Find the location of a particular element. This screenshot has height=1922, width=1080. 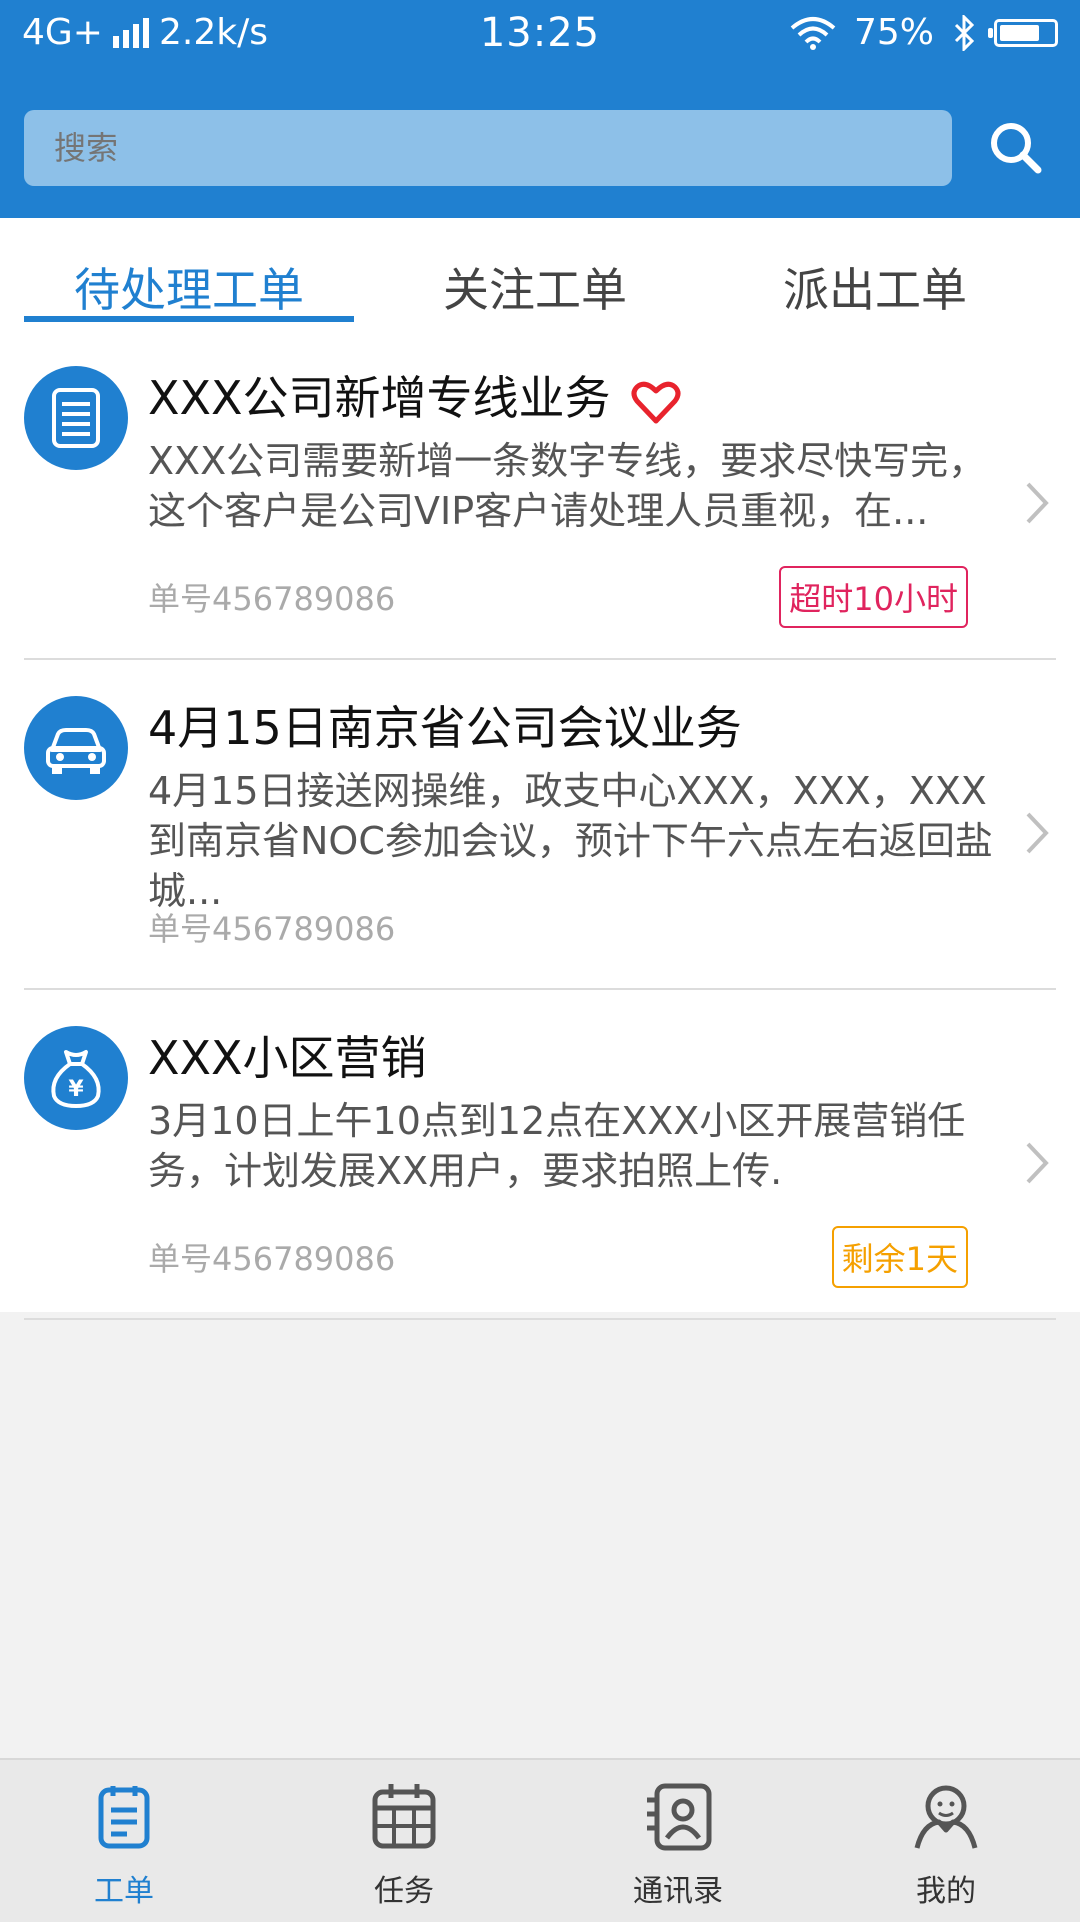

tab-followed: 关注工单 is located at coordinates (535, 287).